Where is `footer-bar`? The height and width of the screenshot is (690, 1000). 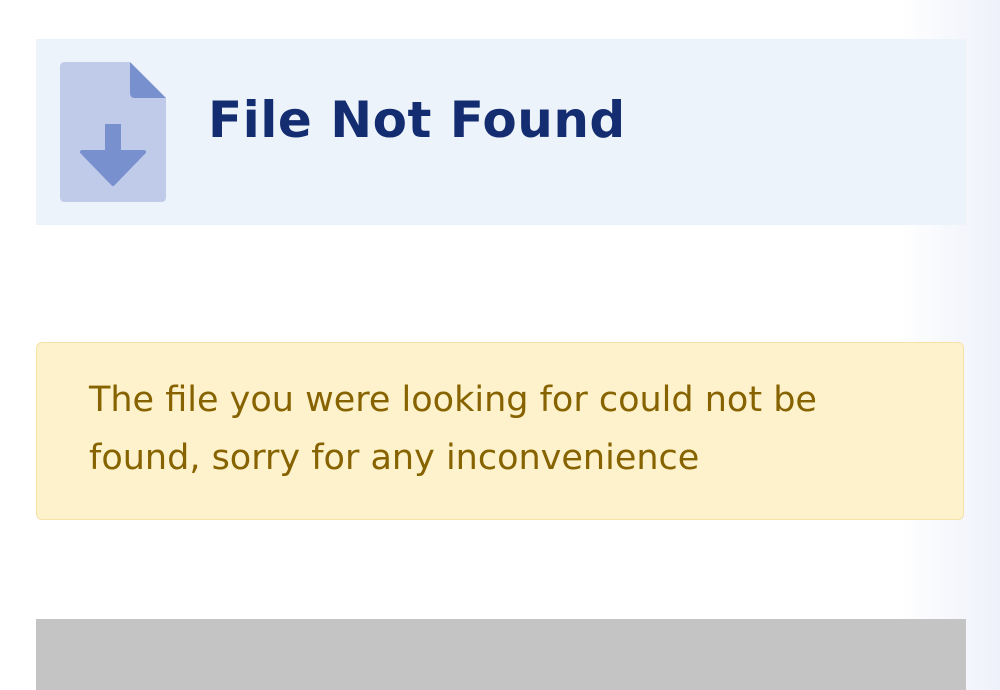 footer-bar is located at coordinates (501, 654).